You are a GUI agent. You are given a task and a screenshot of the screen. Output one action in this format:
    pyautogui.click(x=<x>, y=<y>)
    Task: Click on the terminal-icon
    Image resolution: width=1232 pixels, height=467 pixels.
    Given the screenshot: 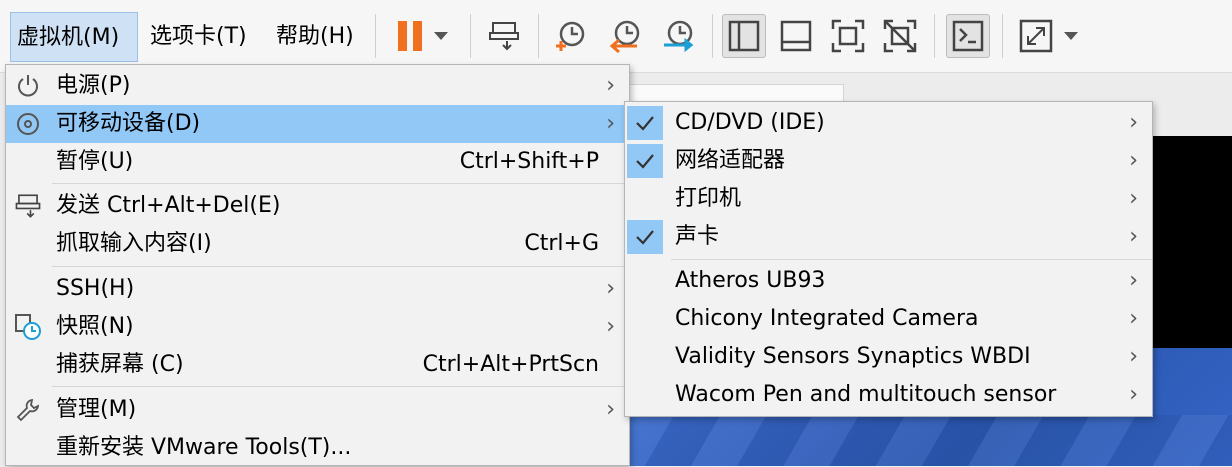 What is the action you would take?
    pyautogui.click(x=968, y=36)
    